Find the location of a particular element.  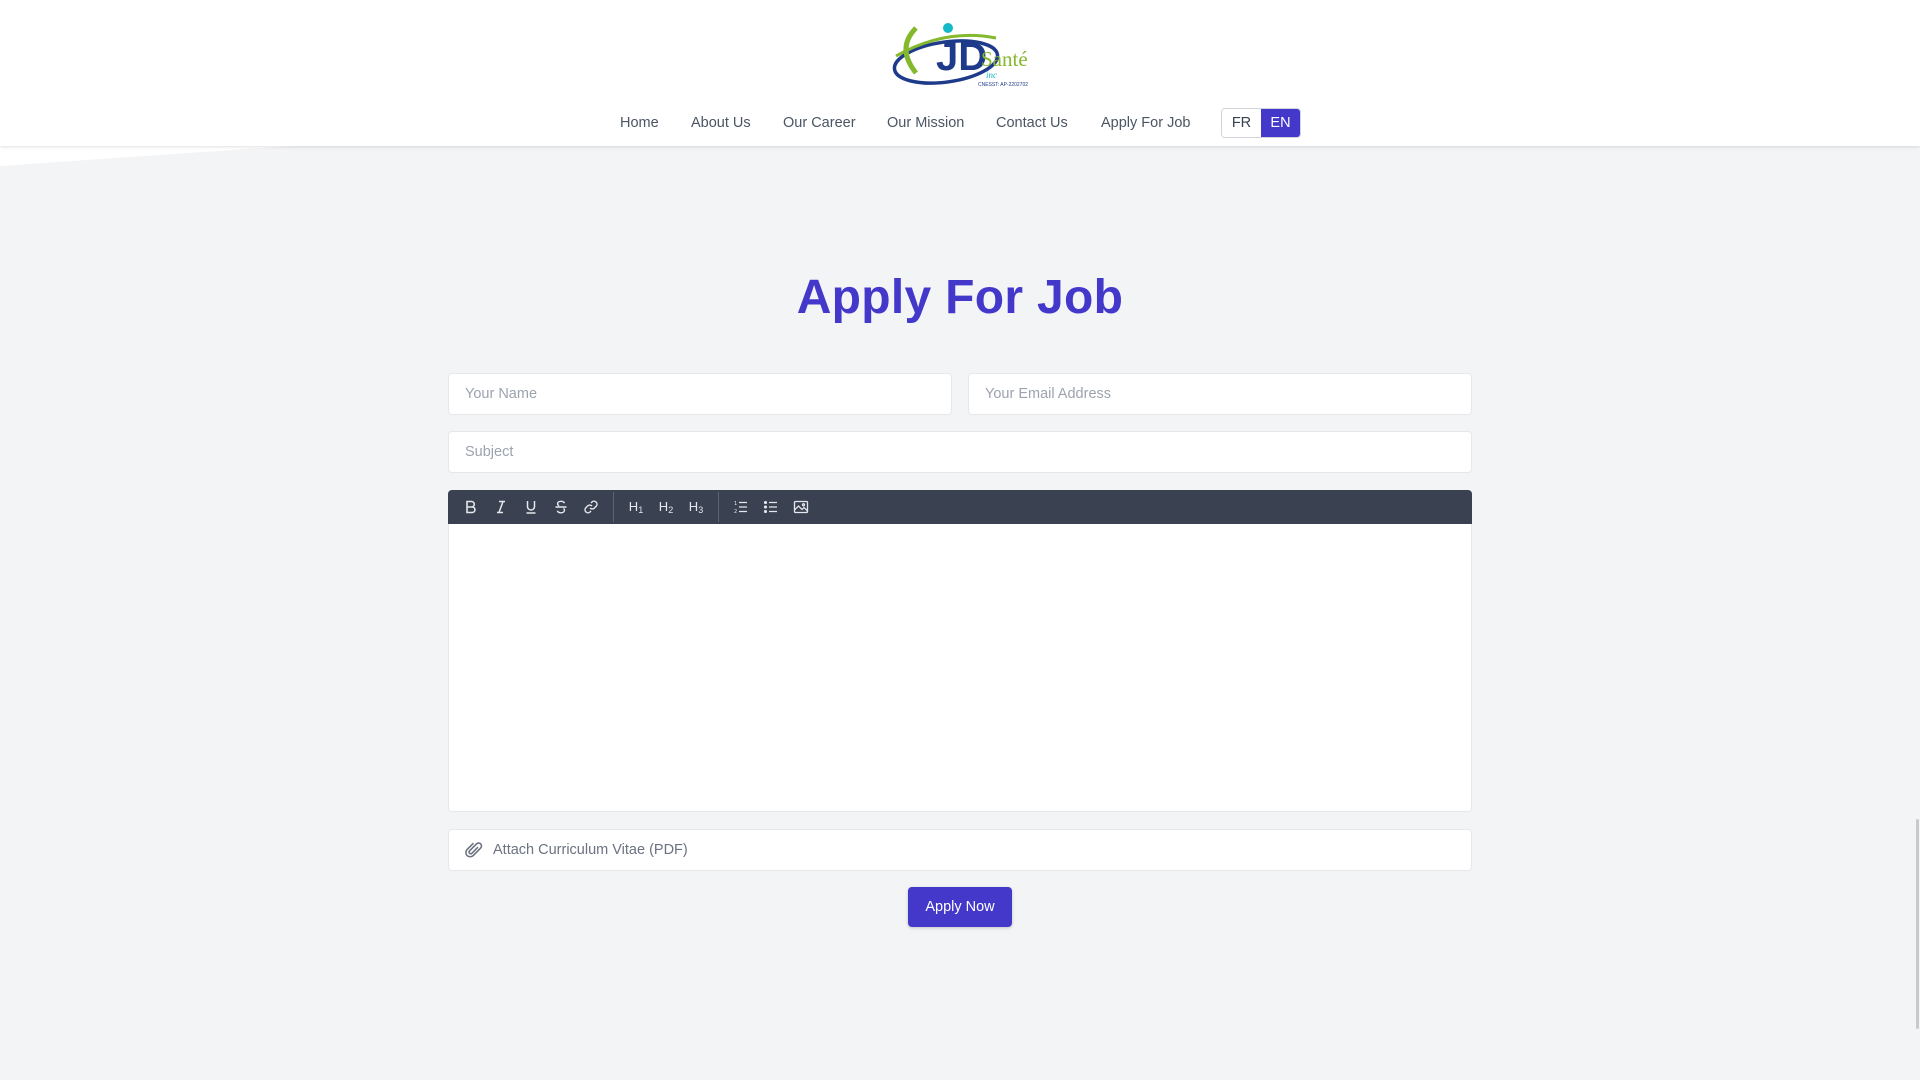

underline-button is located at coordinates (531, 507).